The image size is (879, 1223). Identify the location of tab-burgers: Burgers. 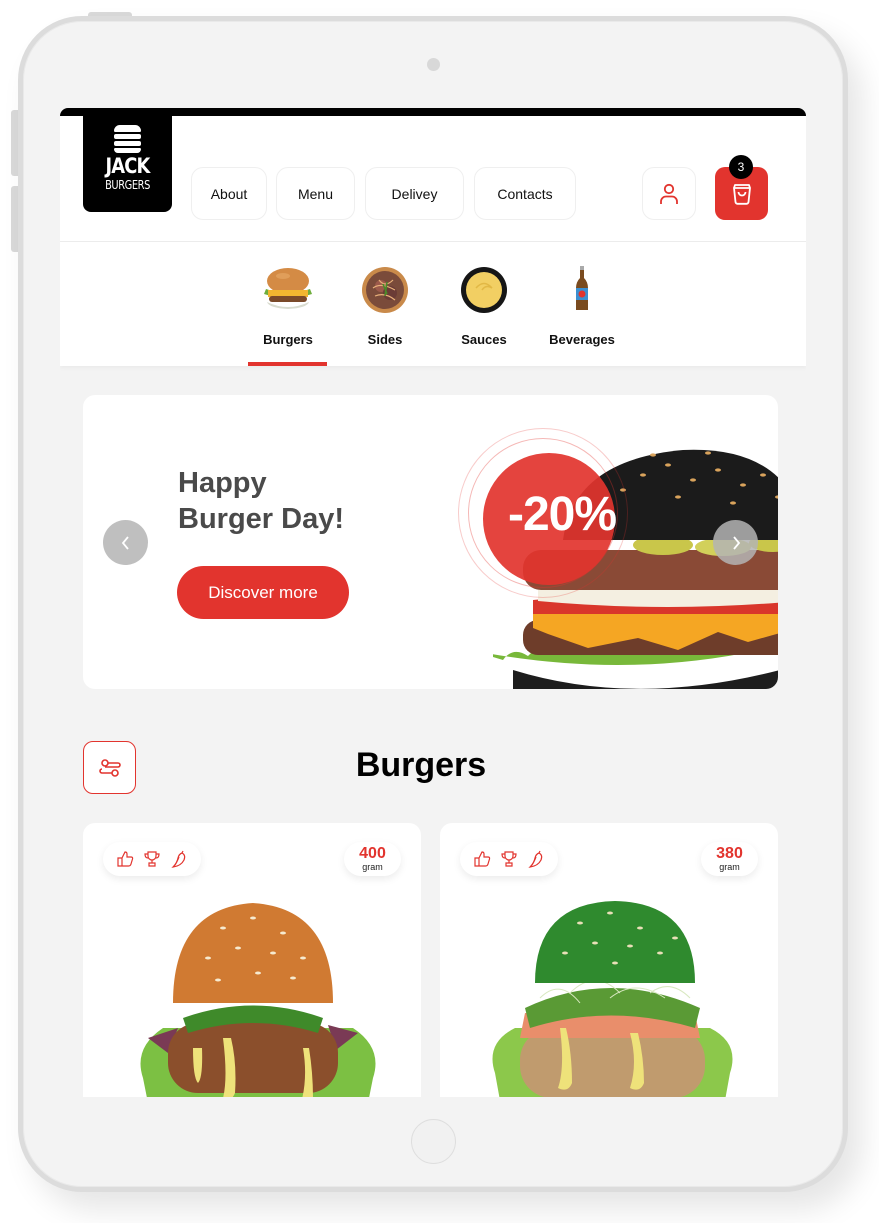
(288, 304).